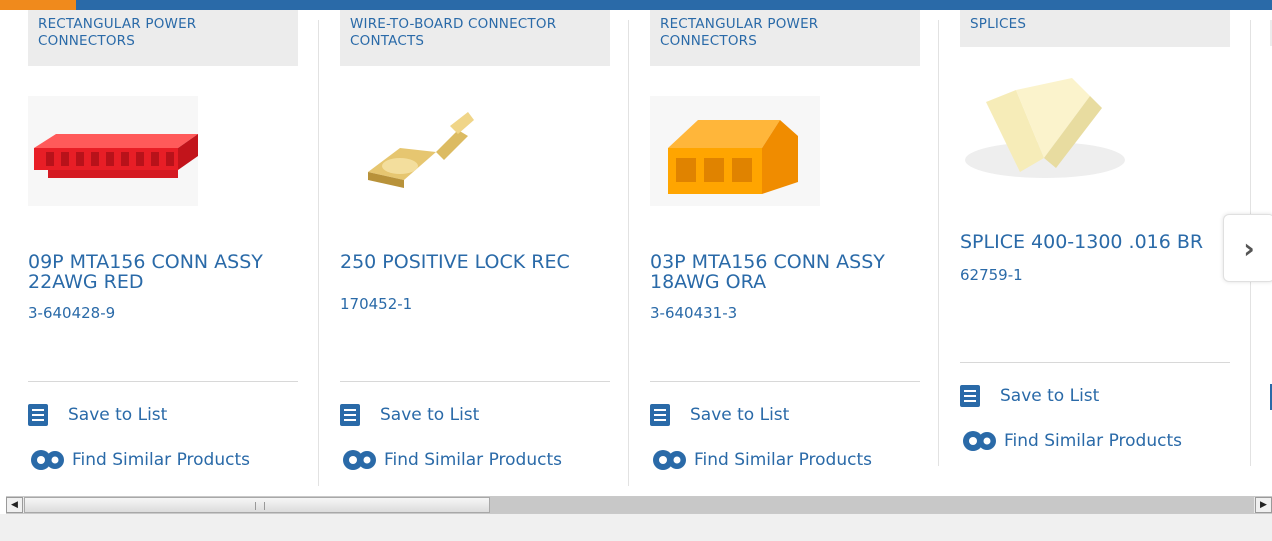  I want to click on part-number-link: 3-640428-9, so click(71, 313).